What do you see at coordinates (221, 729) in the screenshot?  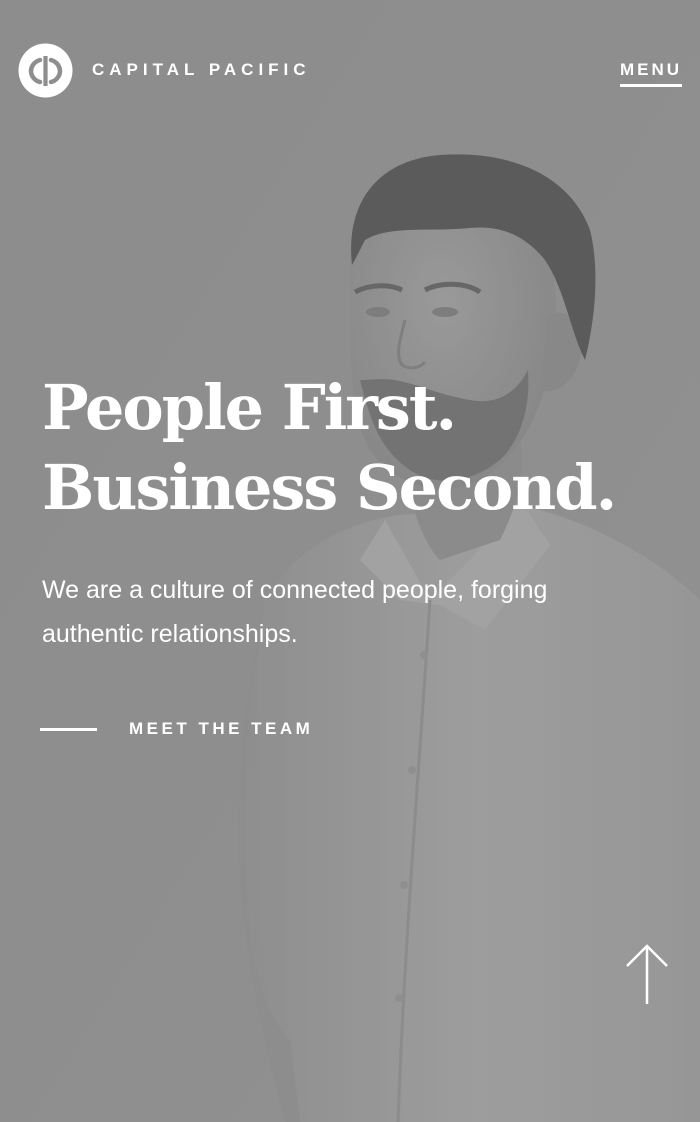 I see `meet-the-team-label: MEET THE TEAM` at bounding box center [221, 729].